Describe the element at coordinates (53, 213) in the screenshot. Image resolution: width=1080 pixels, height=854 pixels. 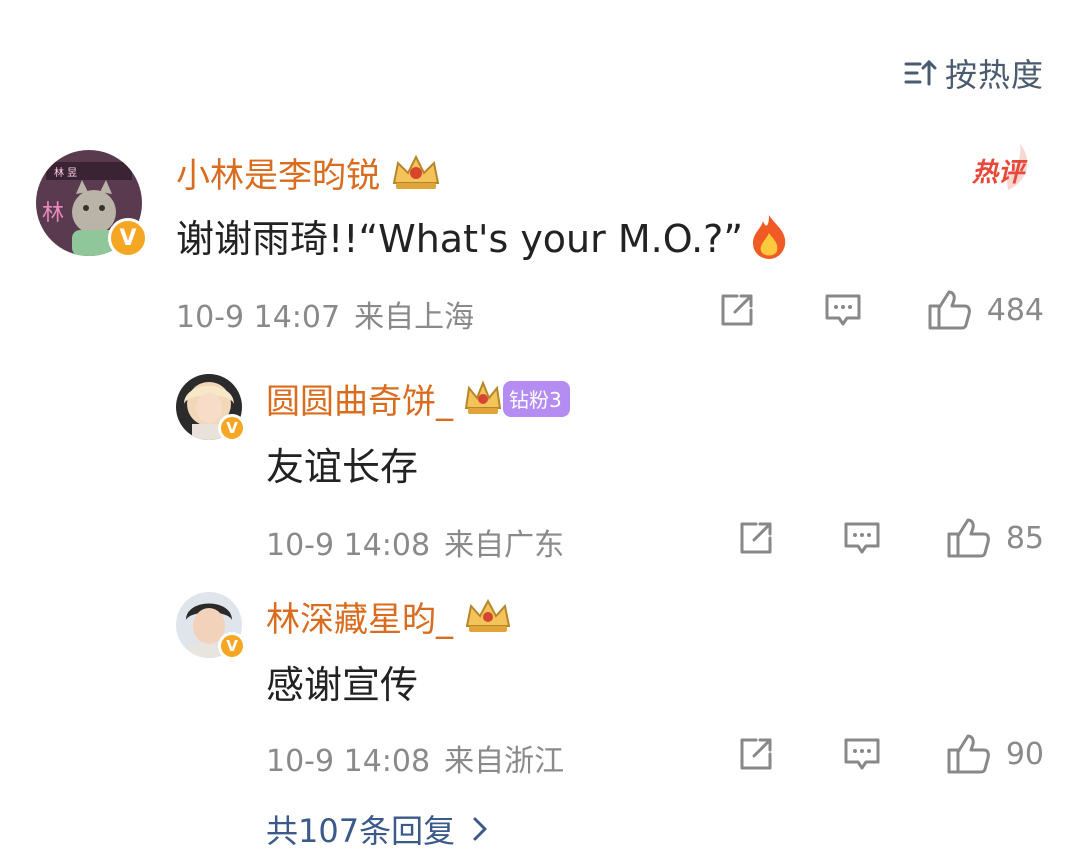
I see `svg-text: 林` at that location.